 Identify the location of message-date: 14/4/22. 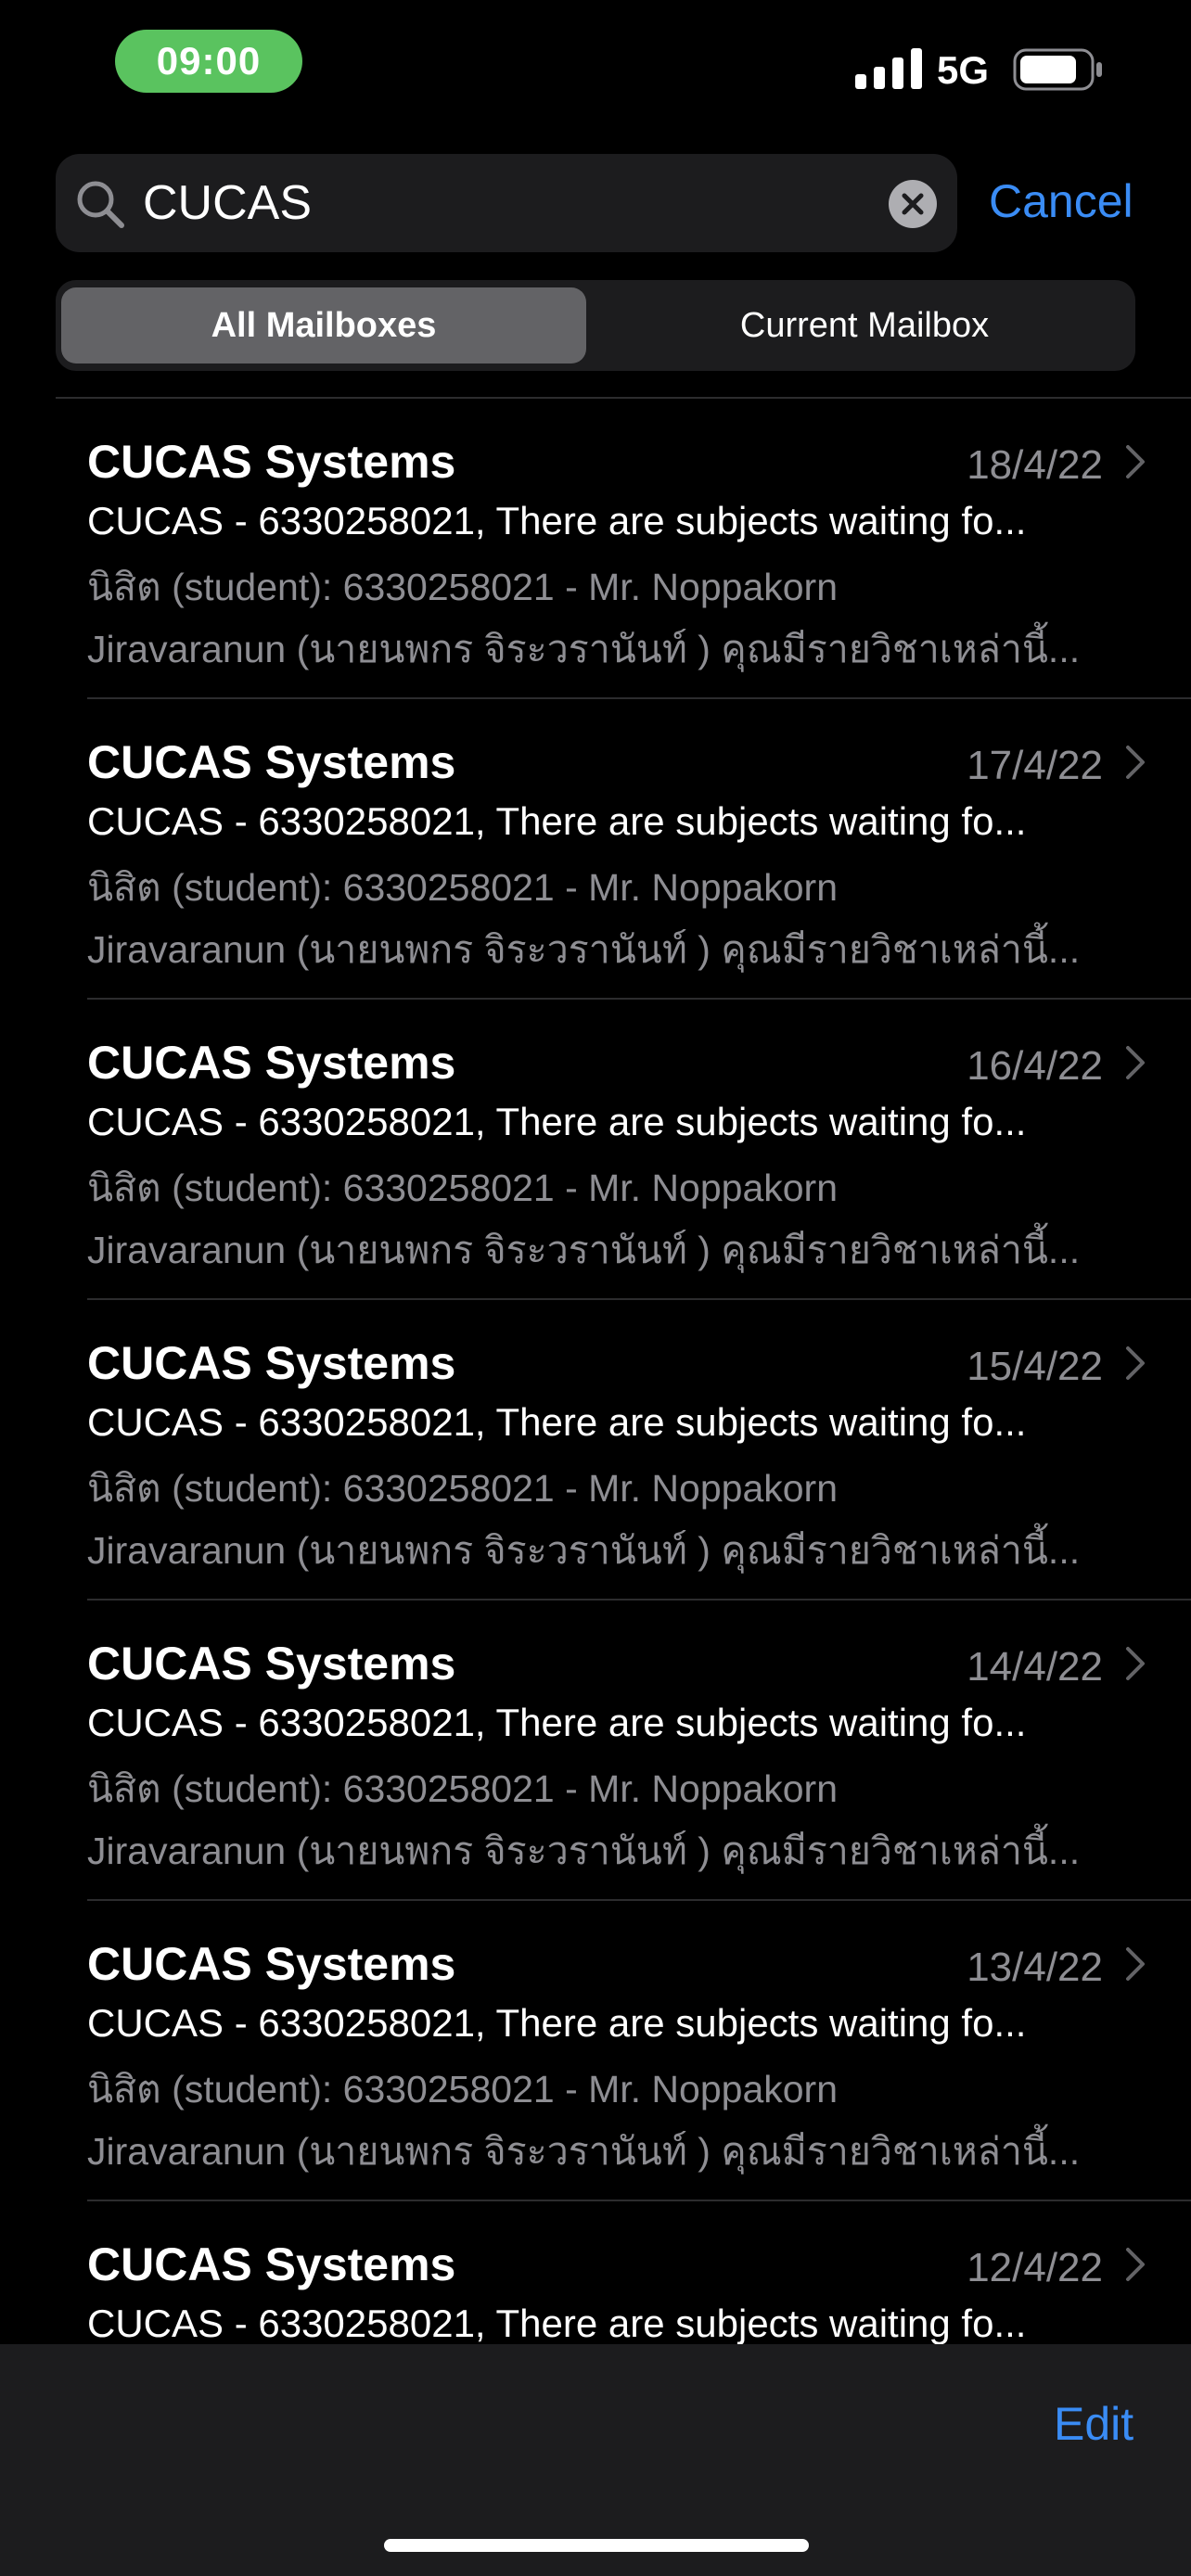
(1035, 1667).